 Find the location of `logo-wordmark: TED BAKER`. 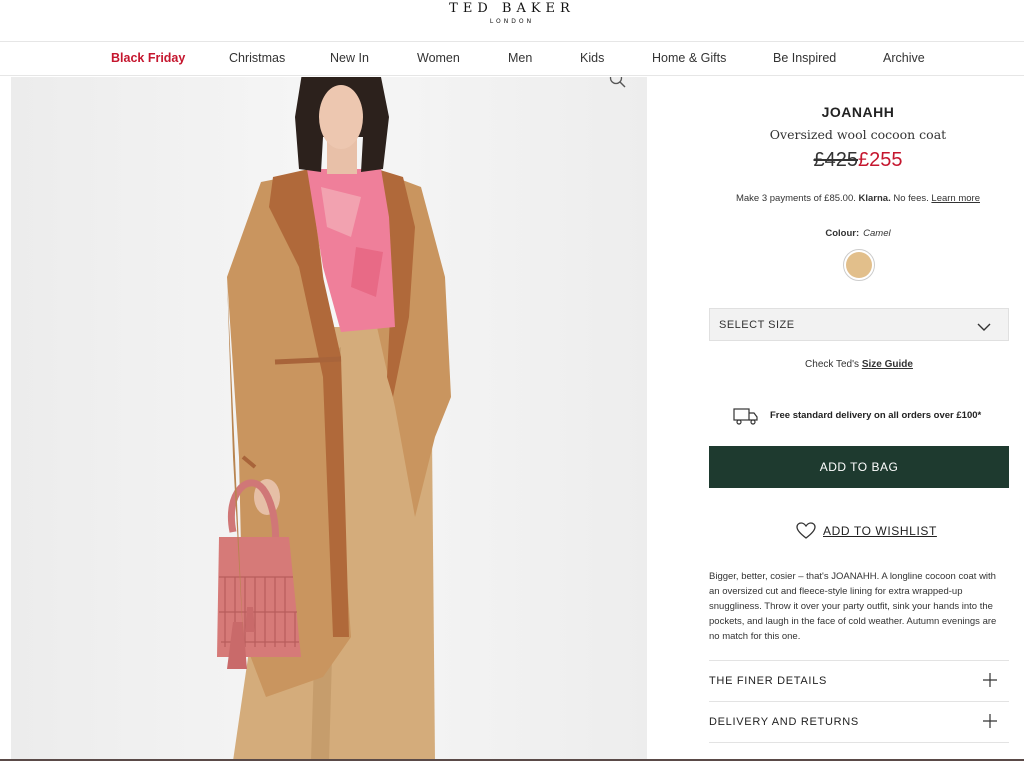

logo-wordmark: TED BAKER is located at coordinates (512, 8).